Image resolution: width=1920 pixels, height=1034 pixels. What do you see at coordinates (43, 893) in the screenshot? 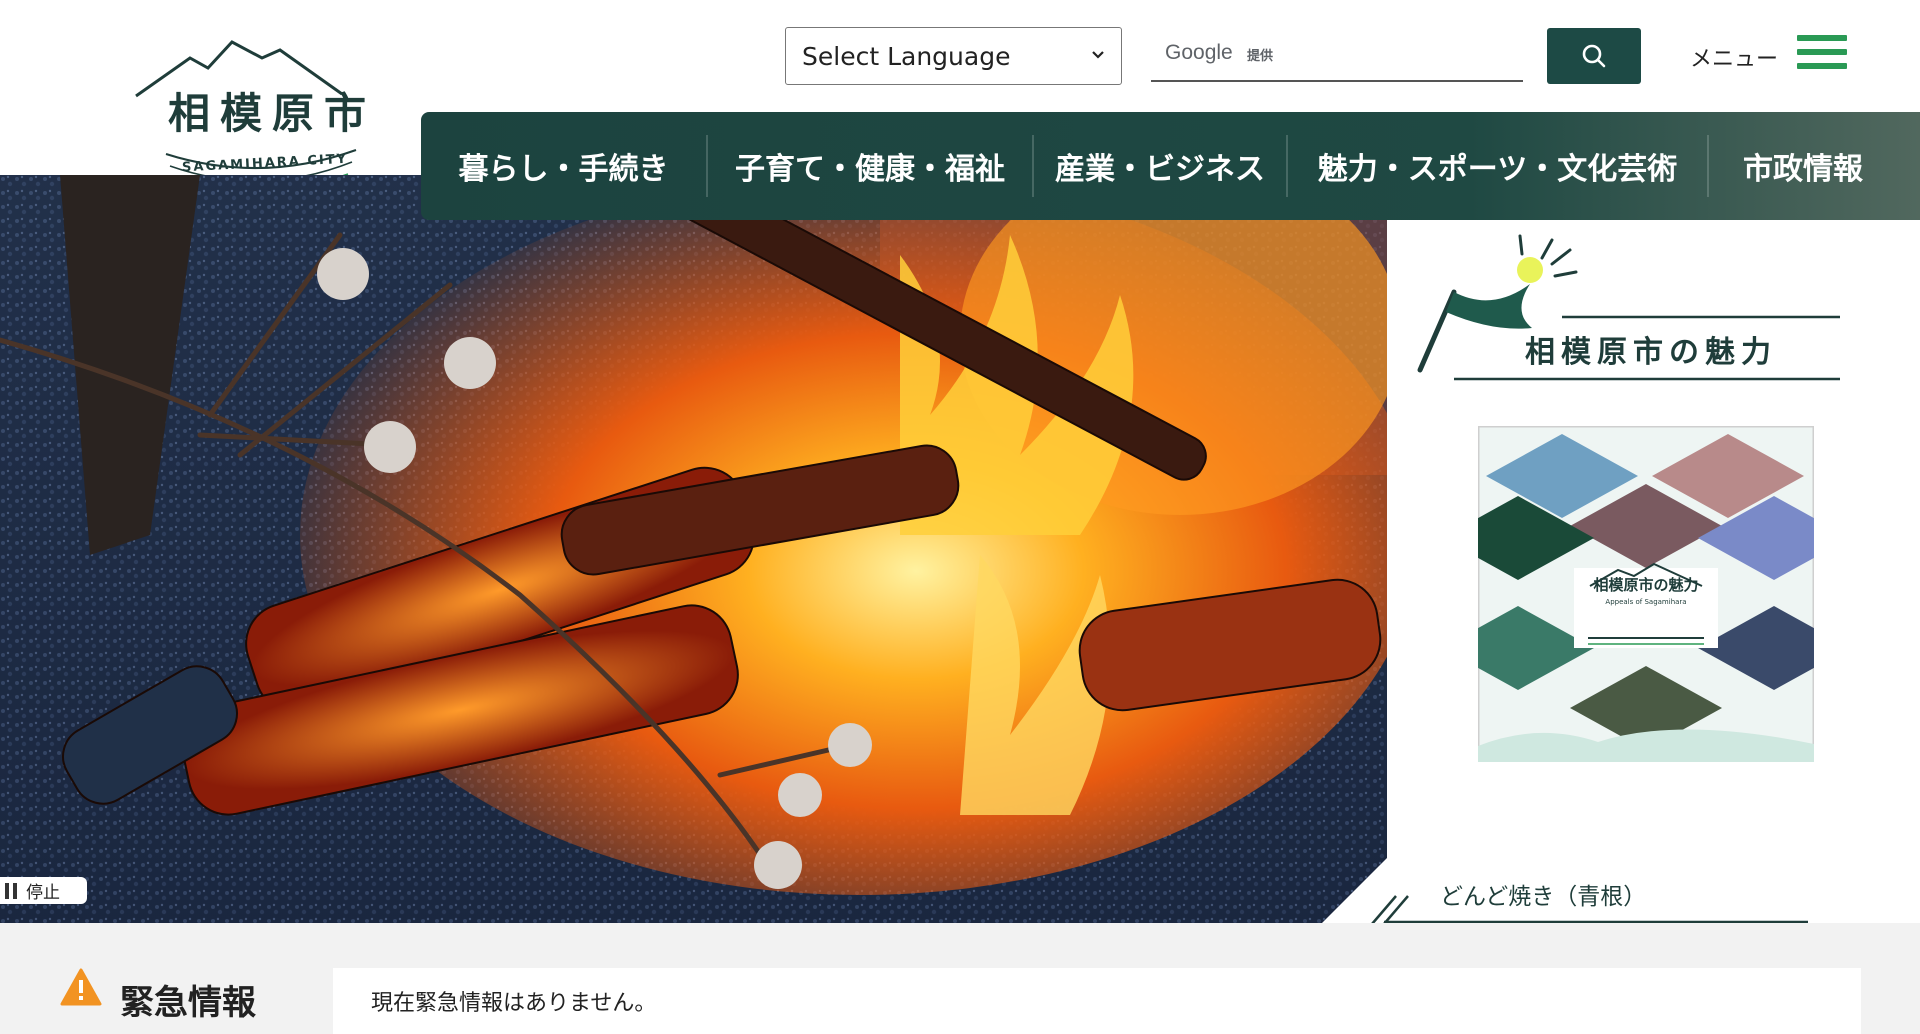
I see `pause-label: 停止` at bounding box center [43, 893].